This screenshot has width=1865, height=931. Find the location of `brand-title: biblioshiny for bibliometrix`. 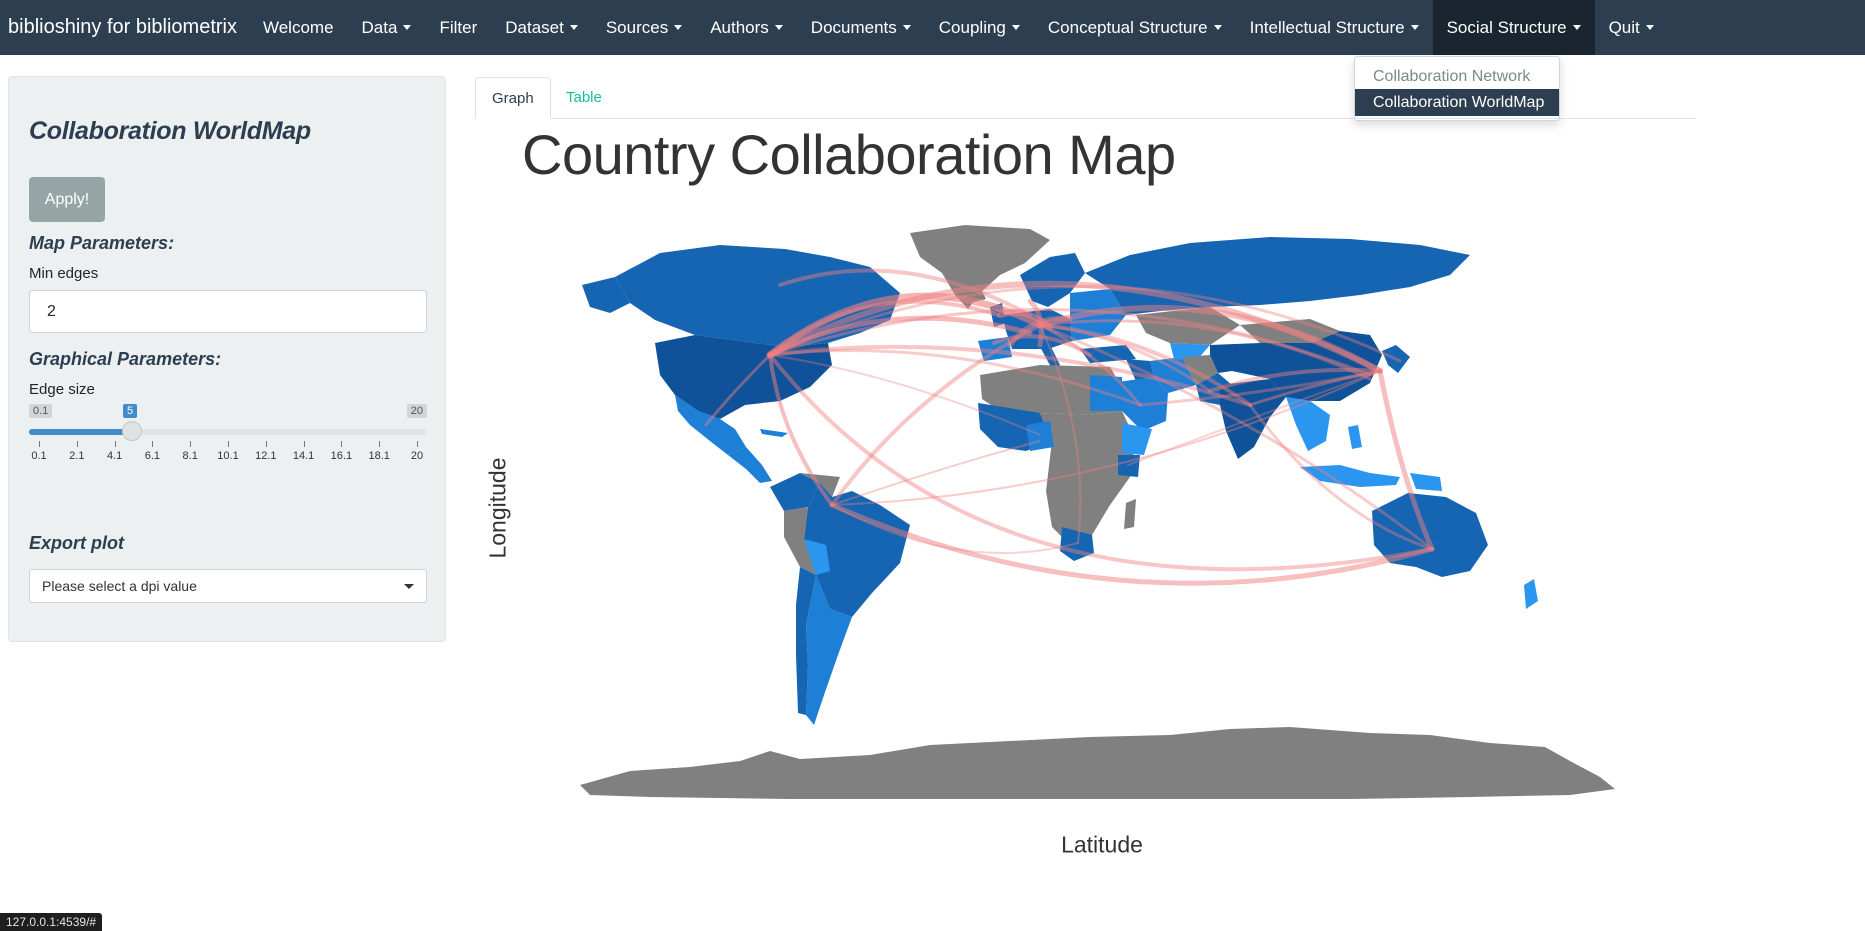

brand-title: biblioshiny for bibliometrix is located at coordinates (124, 27).